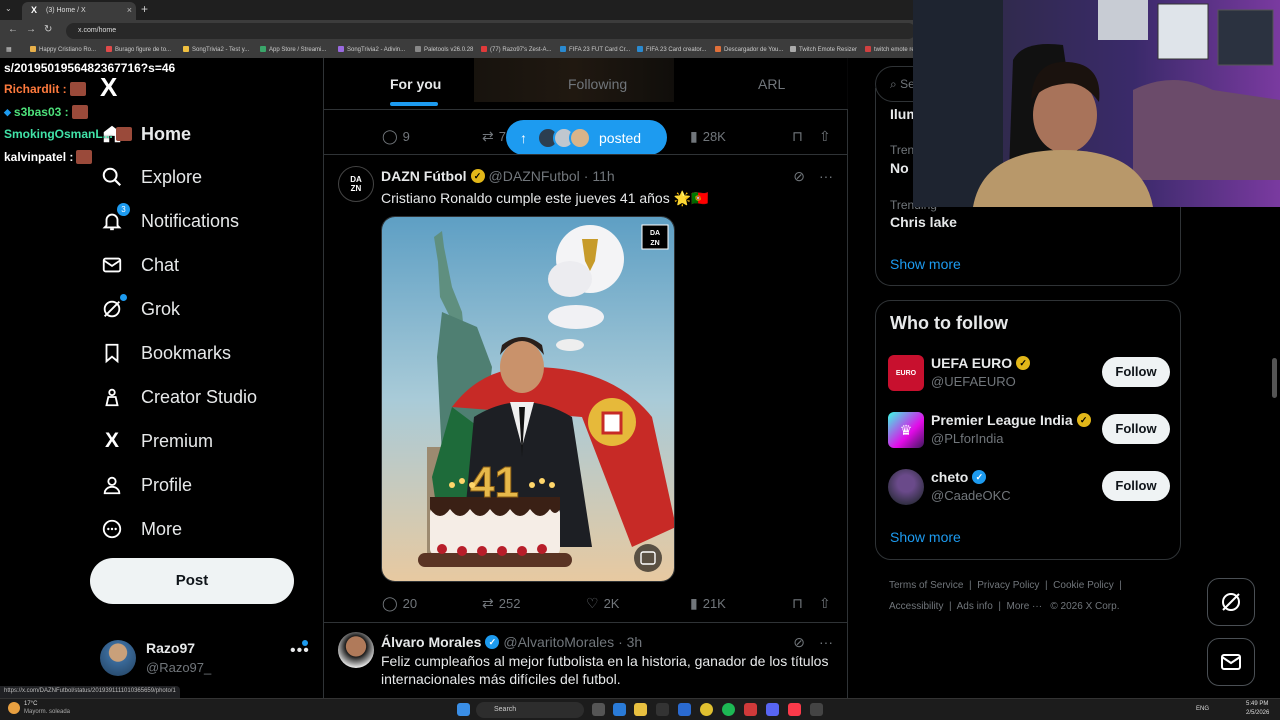 The image size is (1280, 720). I want to click on repost-button: ⇄ 7, so click(494, 136).